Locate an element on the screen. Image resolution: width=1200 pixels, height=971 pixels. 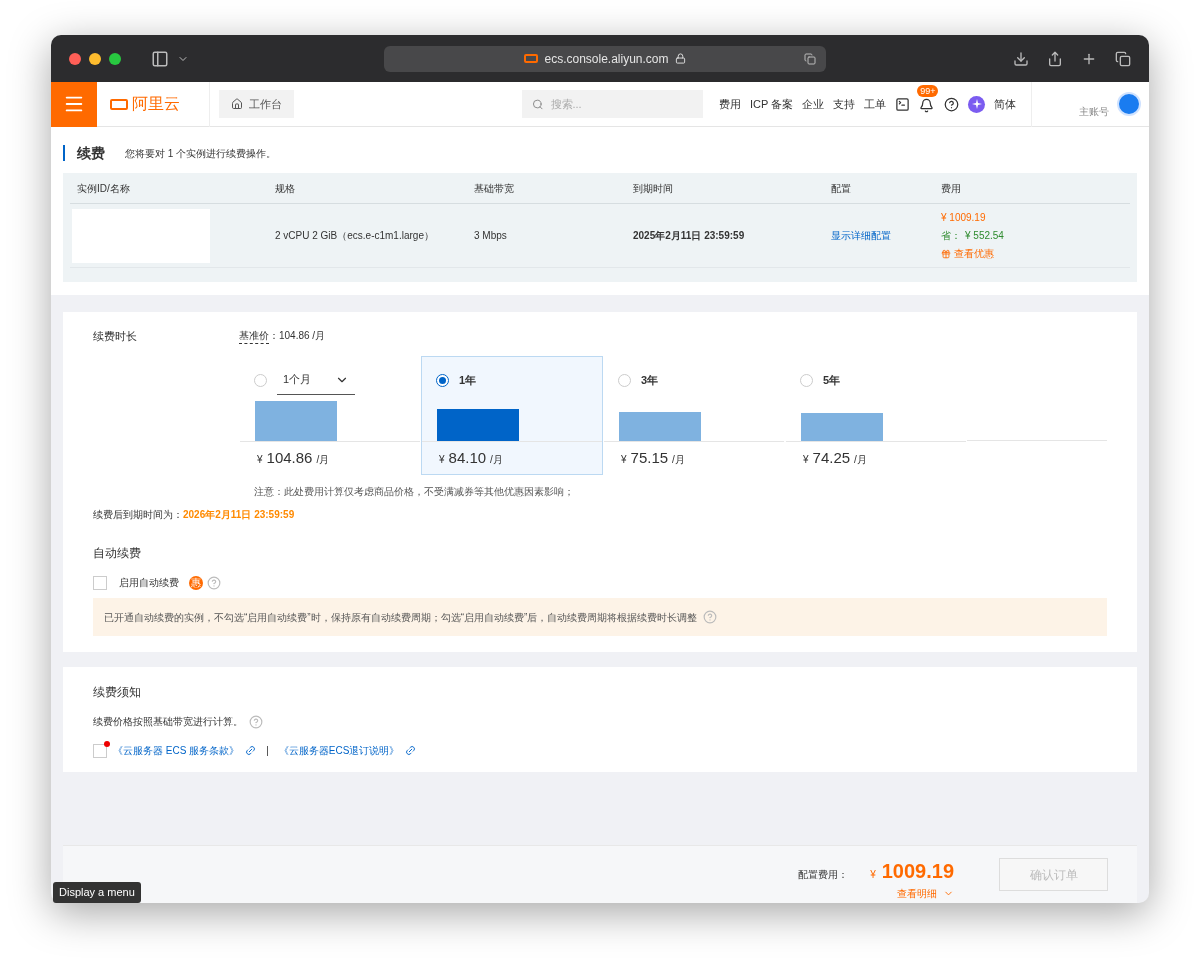
agreement-link: 《云服务器ECS退订说明》 is located at coordinates (339, 750).